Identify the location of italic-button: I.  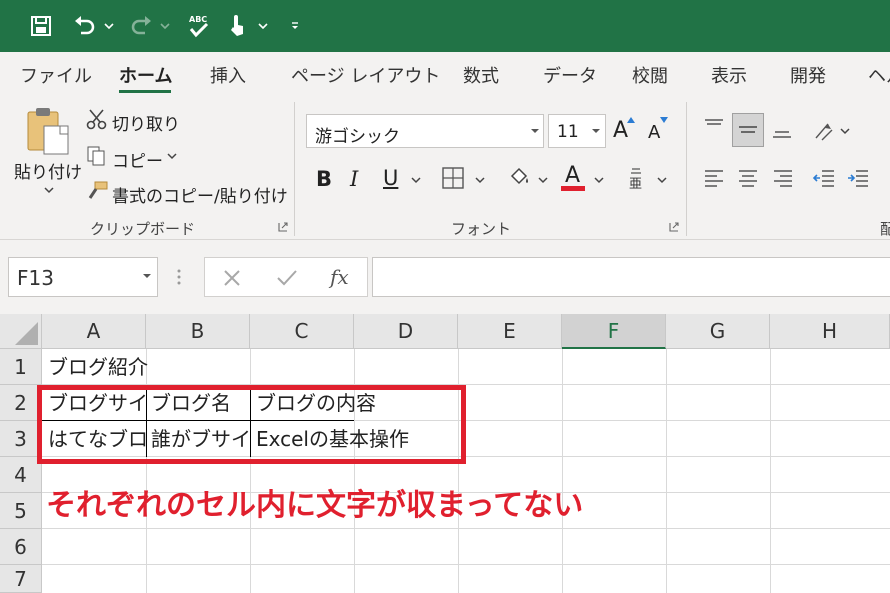
(354, 179).